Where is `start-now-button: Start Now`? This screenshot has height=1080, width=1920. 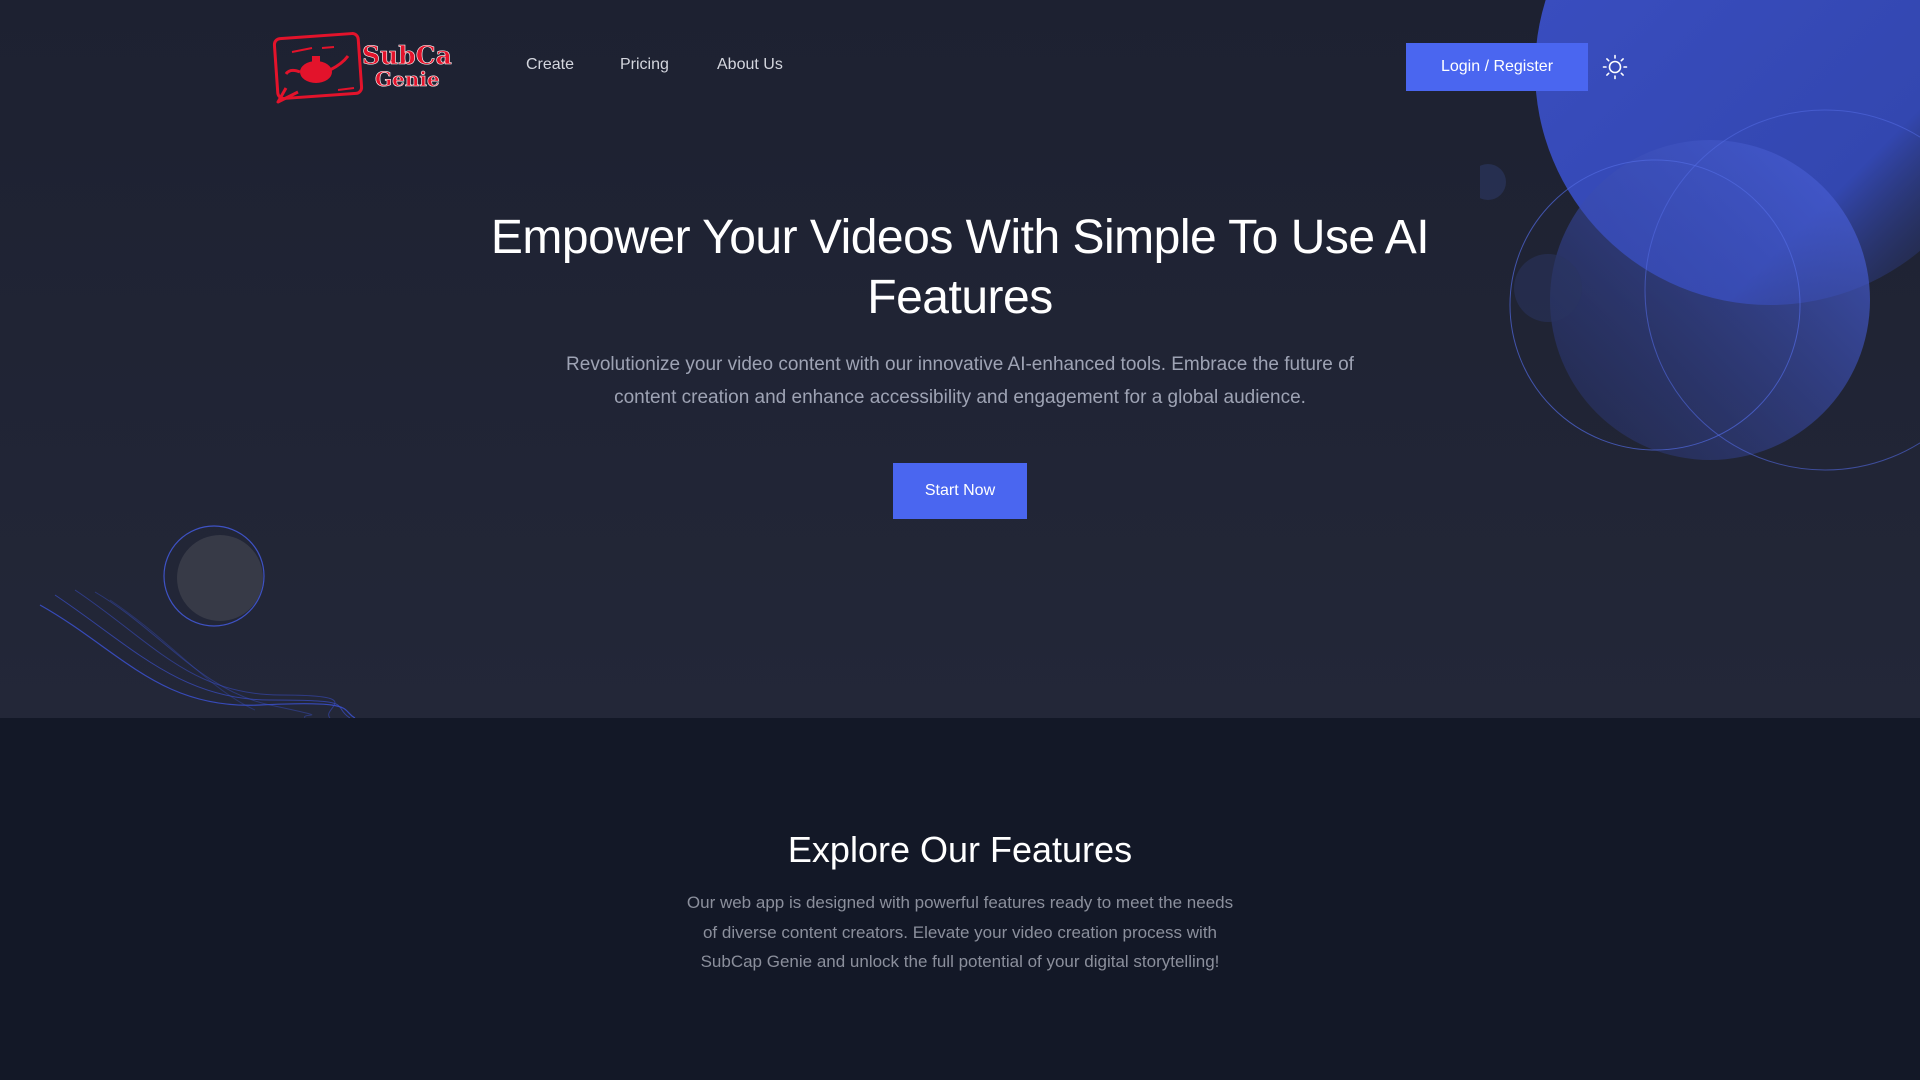
start-now-button: Start Now is located at coordinates (960, 491).